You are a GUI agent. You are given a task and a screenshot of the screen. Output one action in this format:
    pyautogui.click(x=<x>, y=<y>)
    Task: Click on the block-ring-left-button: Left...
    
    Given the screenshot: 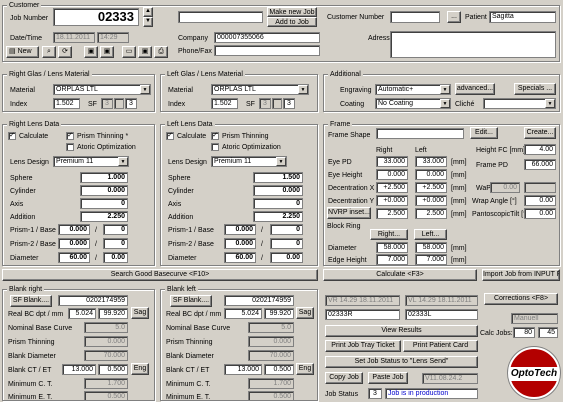 What is the action you would take?
    pyautogui.click(x=430, y=234)
    